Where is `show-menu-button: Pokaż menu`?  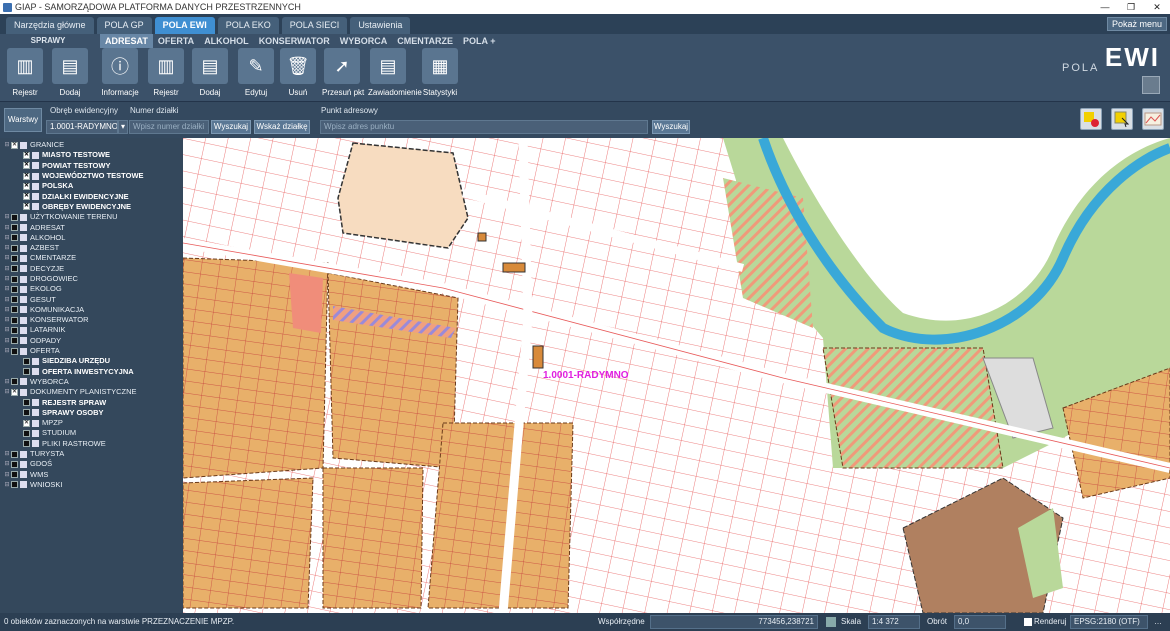 show-menu-button: Pokaż menu is located at coordinates (1136, 24).